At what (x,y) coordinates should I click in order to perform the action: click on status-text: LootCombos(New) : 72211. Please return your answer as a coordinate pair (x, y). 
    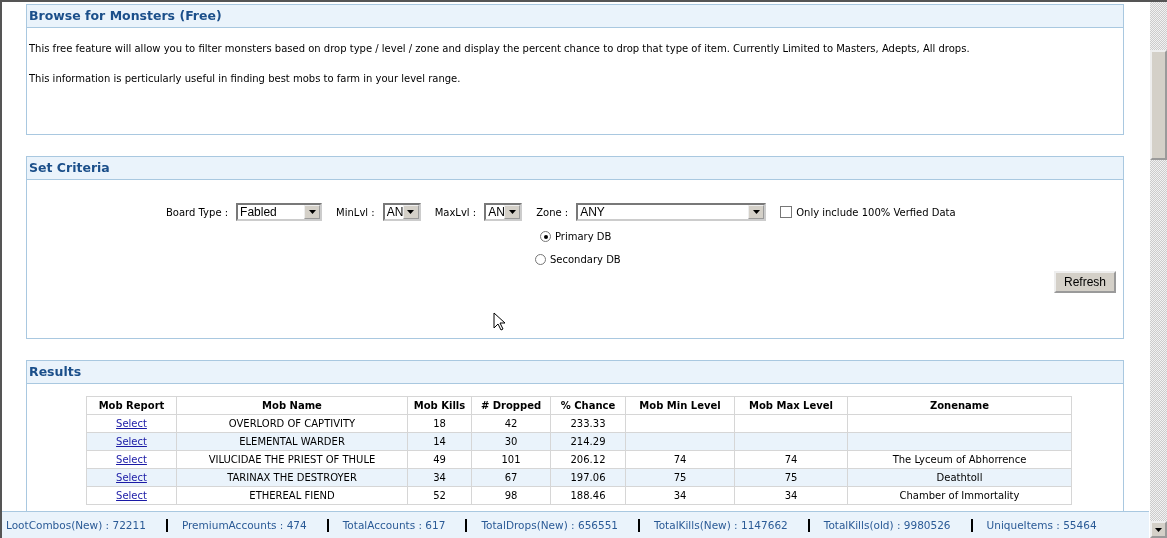
    Looking at the image, I should click on (76, 525).